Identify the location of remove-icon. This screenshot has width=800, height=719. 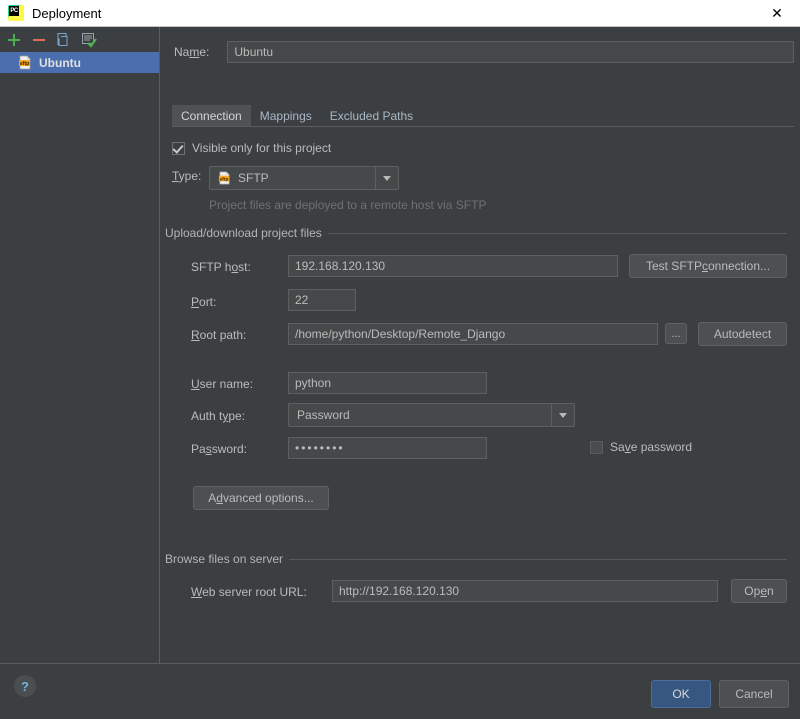
(39, 40).